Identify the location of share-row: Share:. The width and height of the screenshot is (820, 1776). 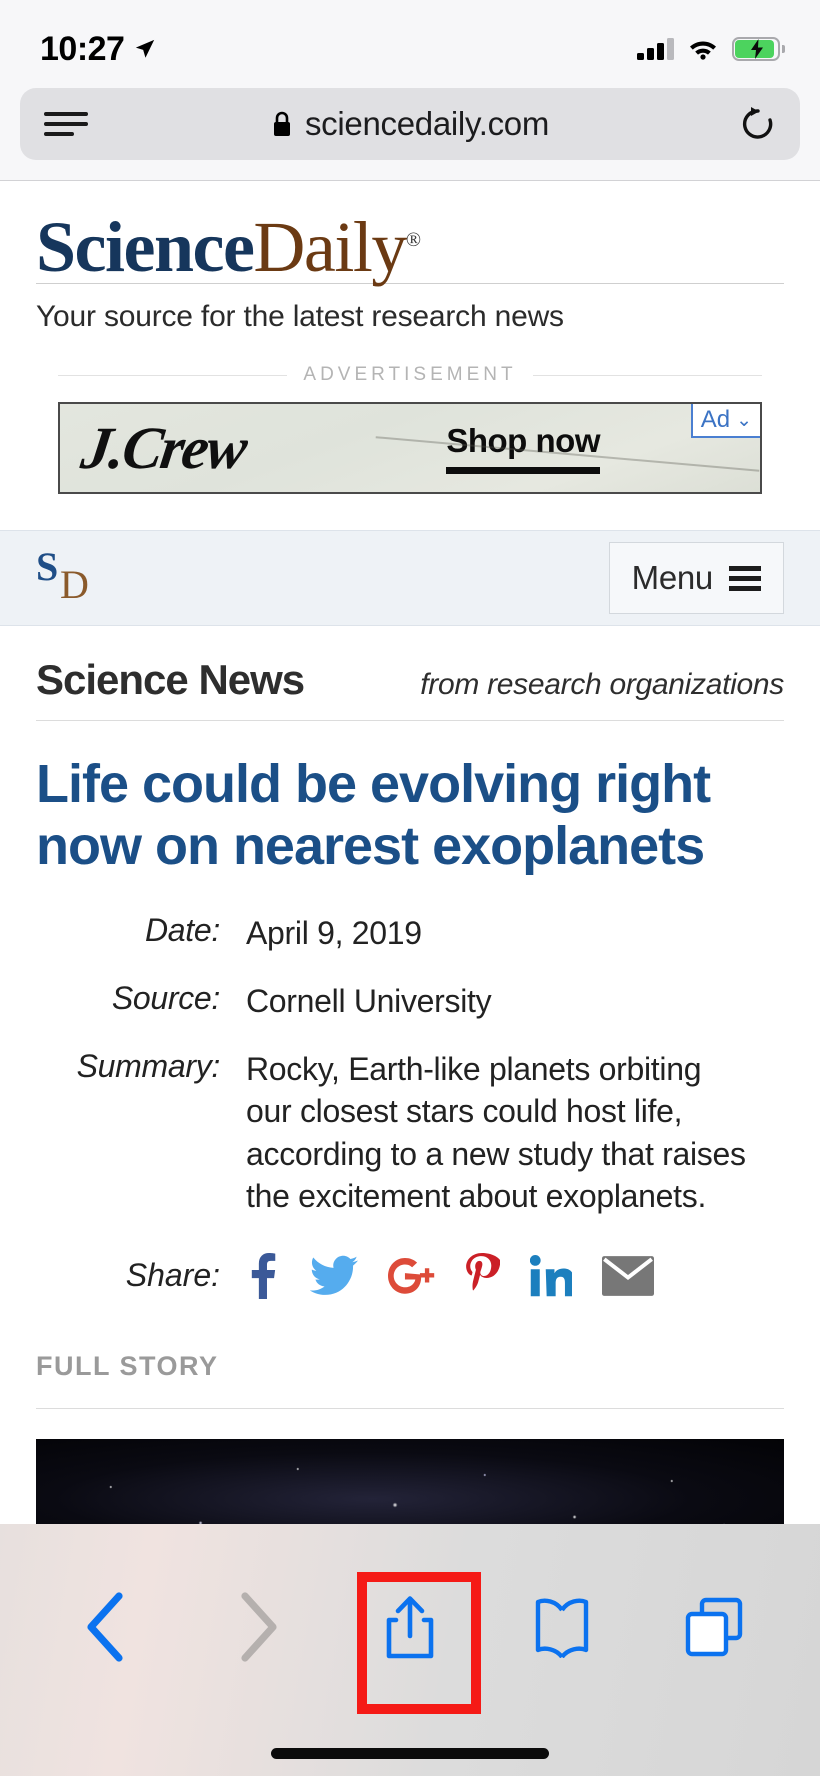
(410, 1271).